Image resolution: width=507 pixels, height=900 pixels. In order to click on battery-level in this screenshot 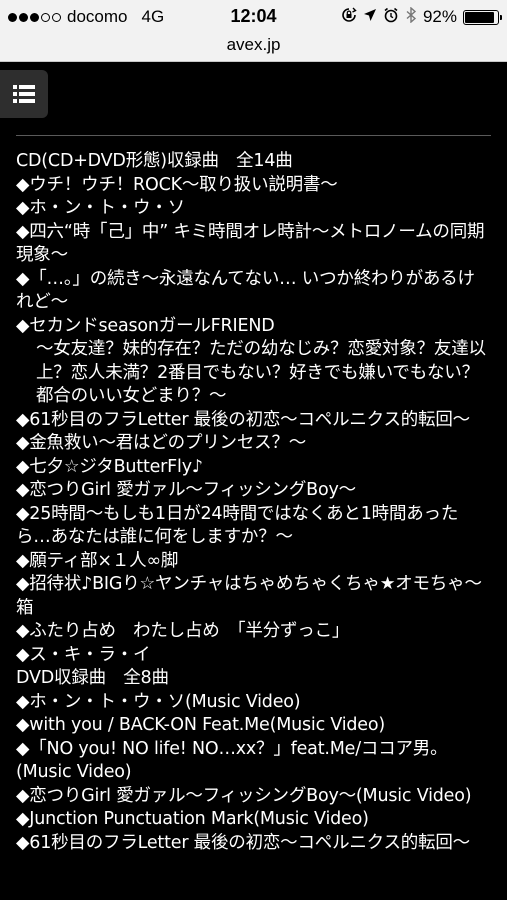, I will do `click(480, 17)`.